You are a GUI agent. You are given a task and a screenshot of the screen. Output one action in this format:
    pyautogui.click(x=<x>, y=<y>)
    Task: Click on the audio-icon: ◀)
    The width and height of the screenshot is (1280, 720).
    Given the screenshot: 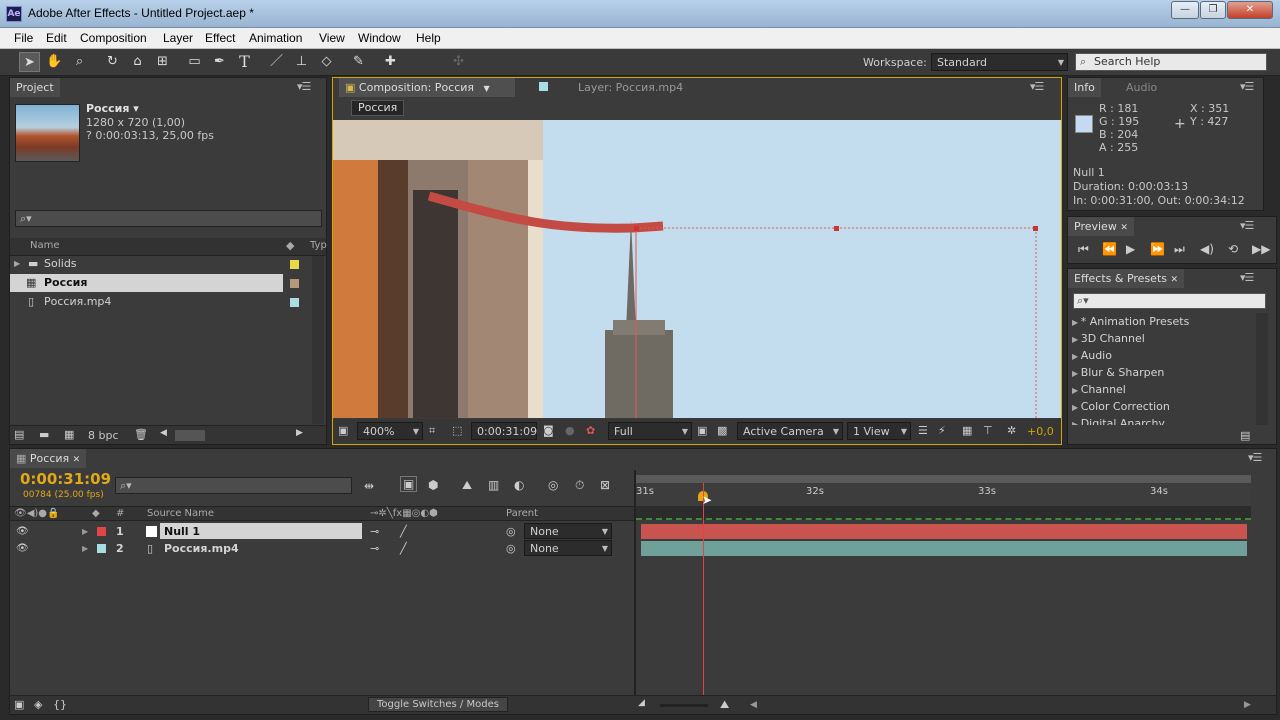 What is the action you would take?
    pyautogui.click(x=1207, y=249)
    